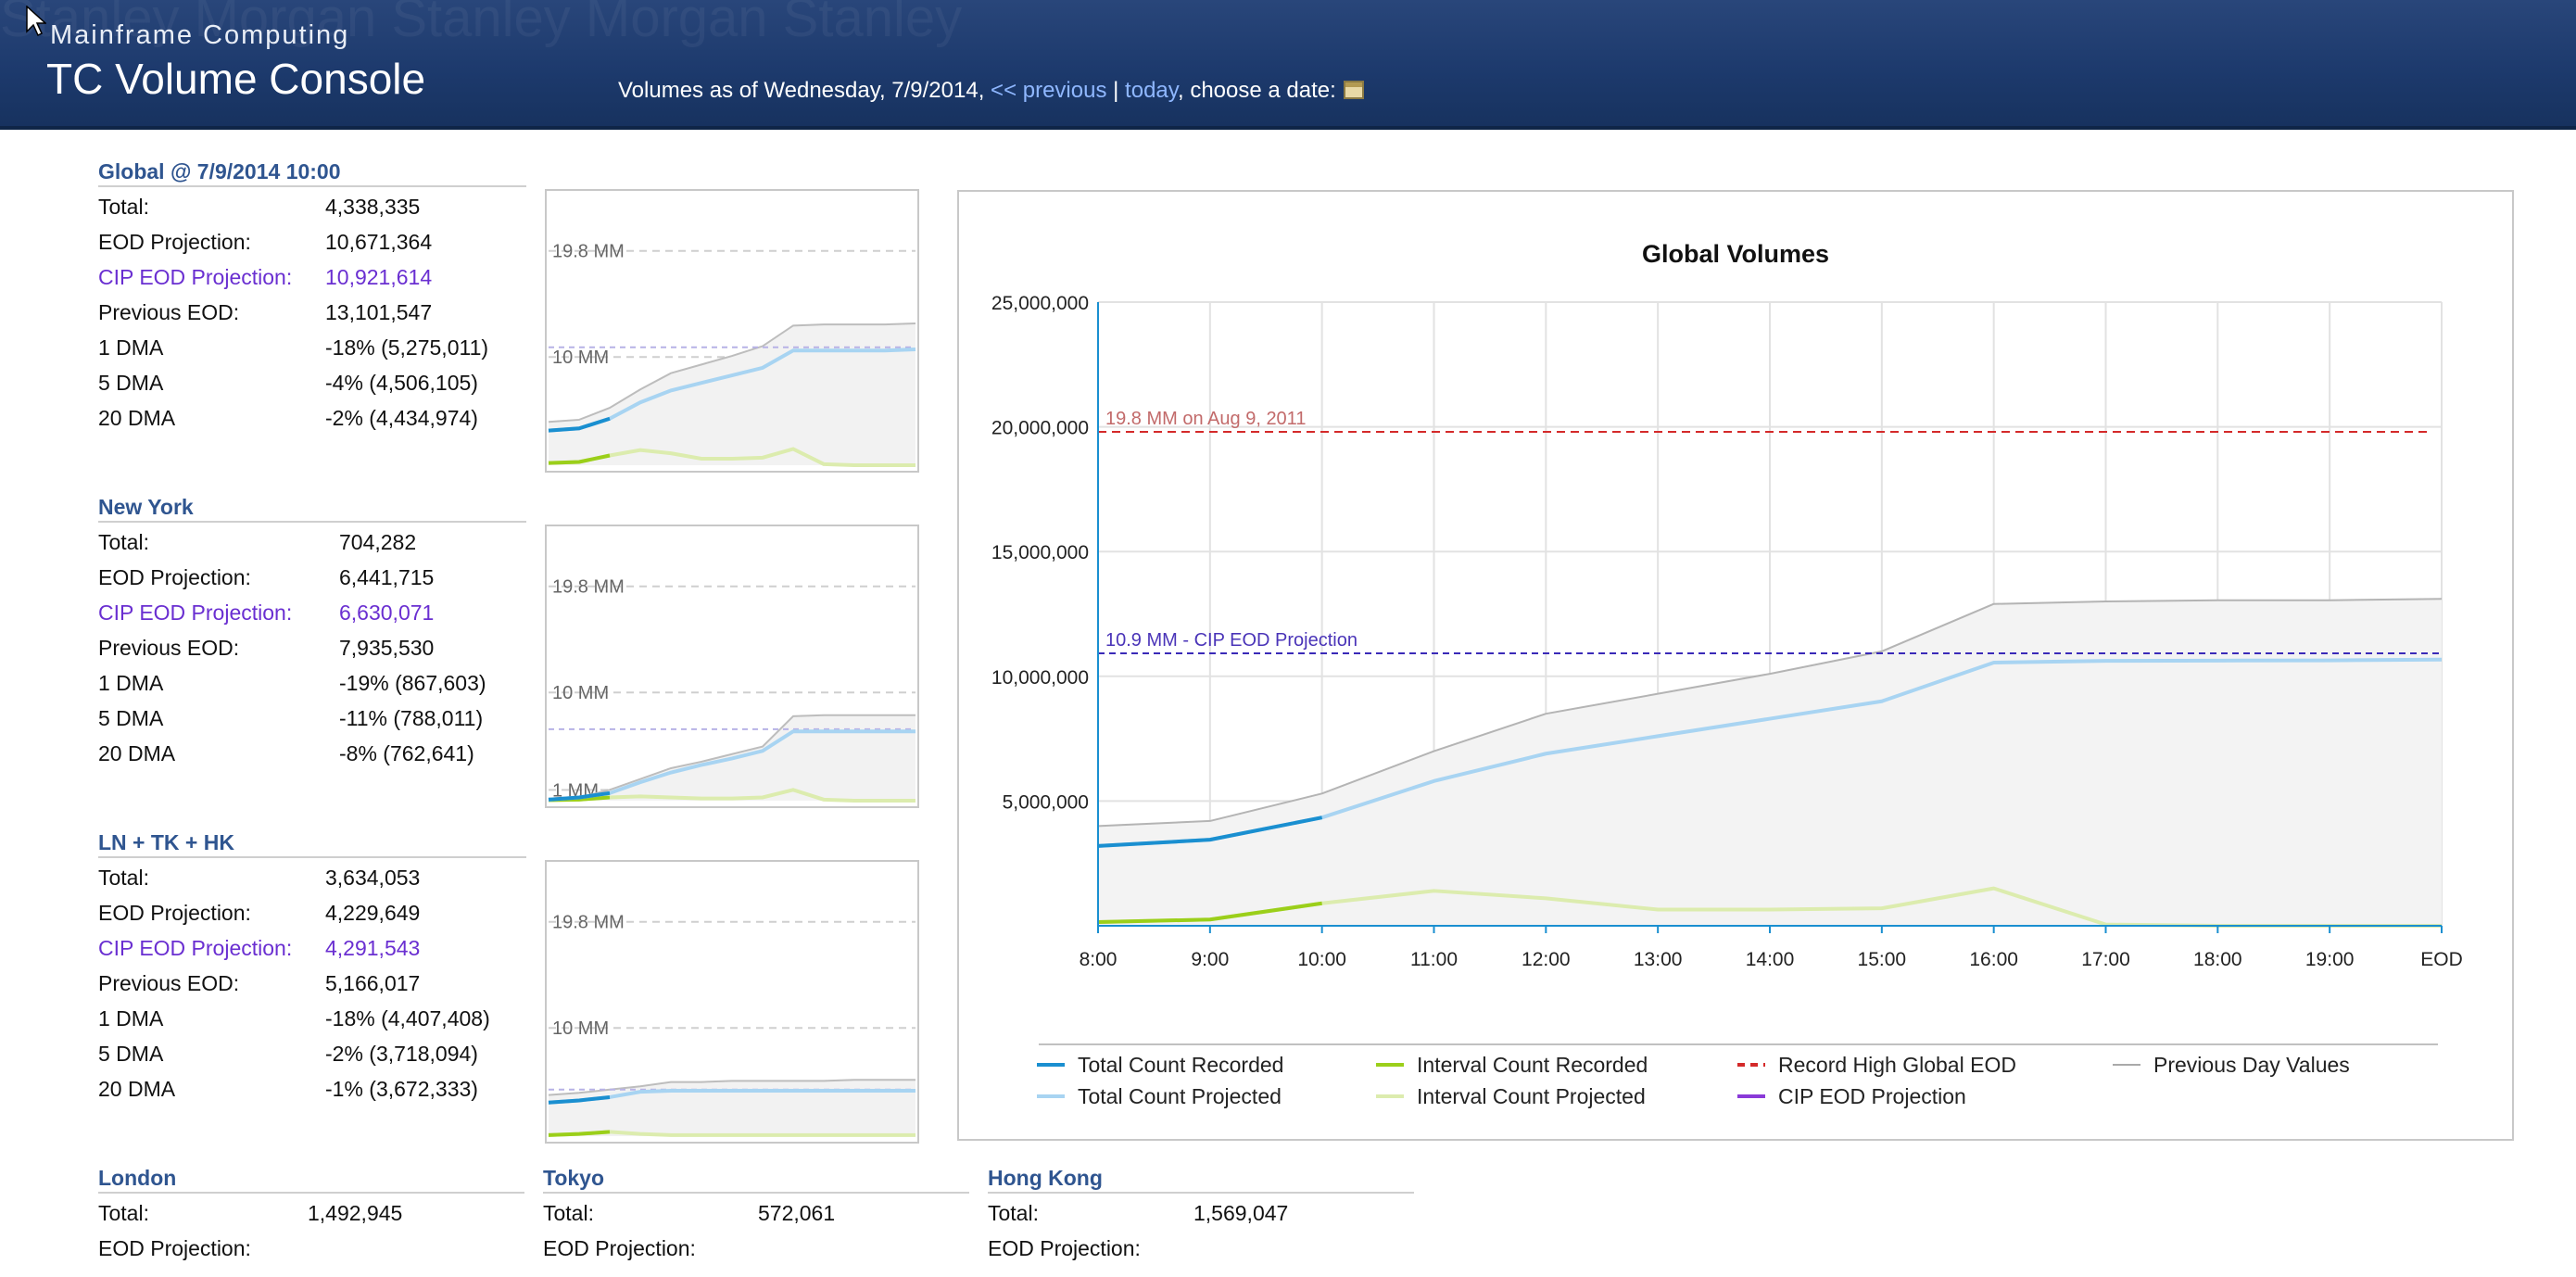 The height and width of the screenshot is (1277, 2576). I want to click on stat-row-1-dma: 1 DMA -18% (4,407,408), so click(312, 1019).